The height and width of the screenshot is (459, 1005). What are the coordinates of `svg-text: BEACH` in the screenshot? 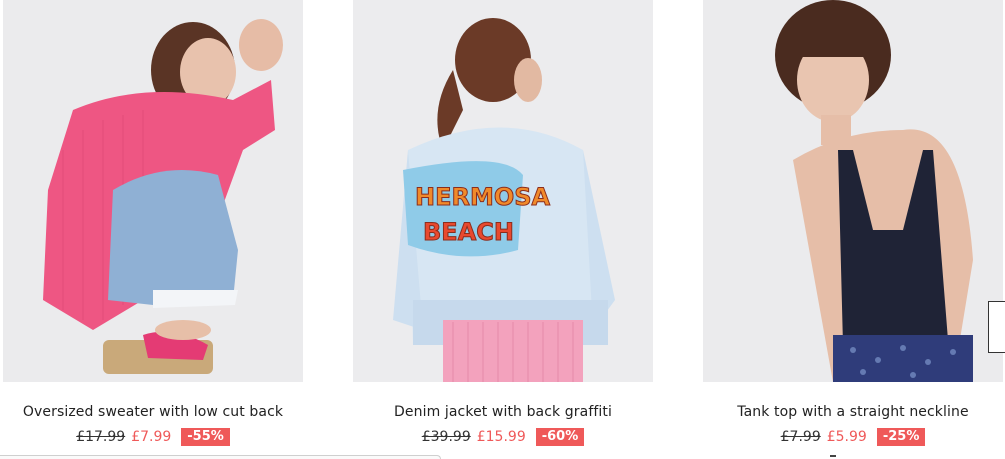 It's located at (468, 232).